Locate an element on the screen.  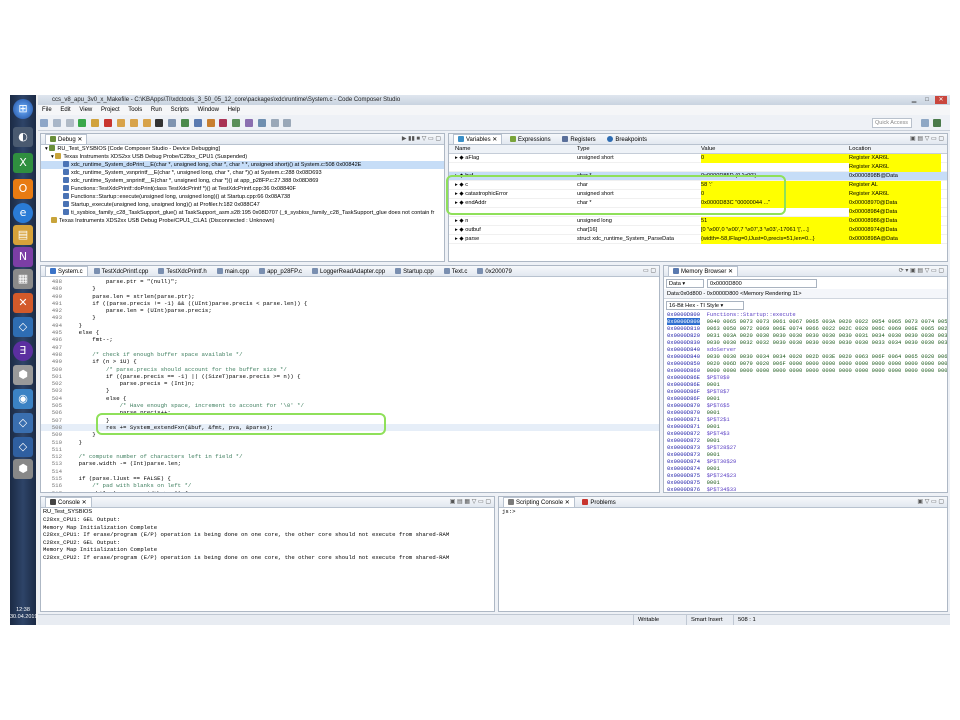
suspend-icon is located at coordinates (95, 123).